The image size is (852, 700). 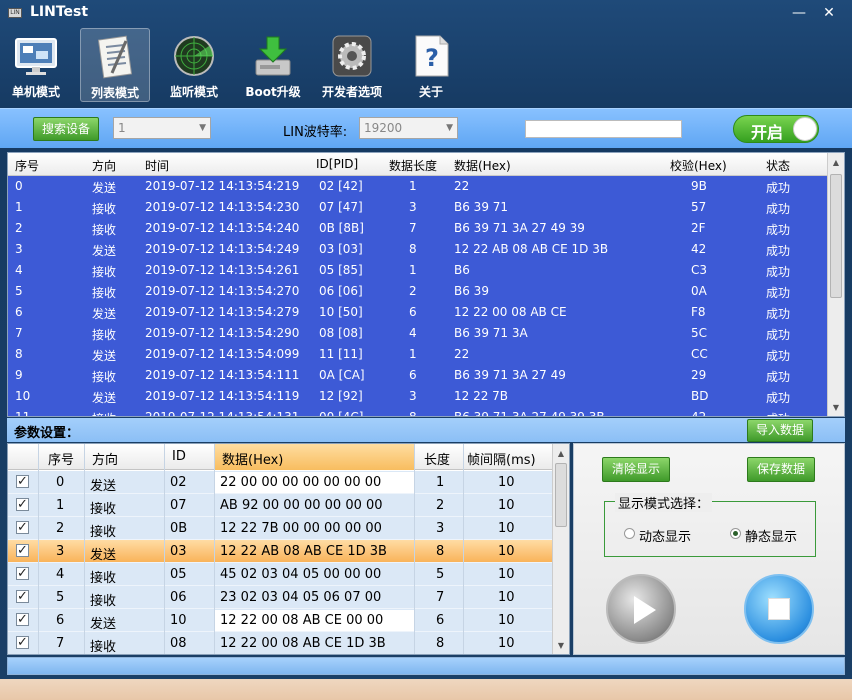 I want to click on column-header: 校验(Hex), so click(x=698, y=165).